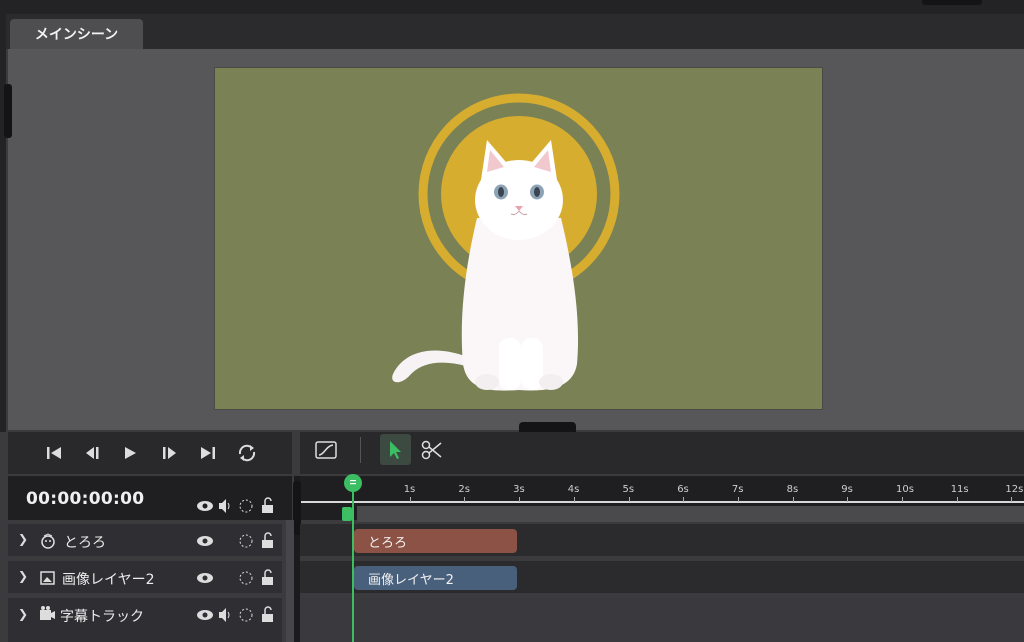  Describe the element at coordinates (547, 427) in the screenshot. I see `preview-resize-handle` at that location.